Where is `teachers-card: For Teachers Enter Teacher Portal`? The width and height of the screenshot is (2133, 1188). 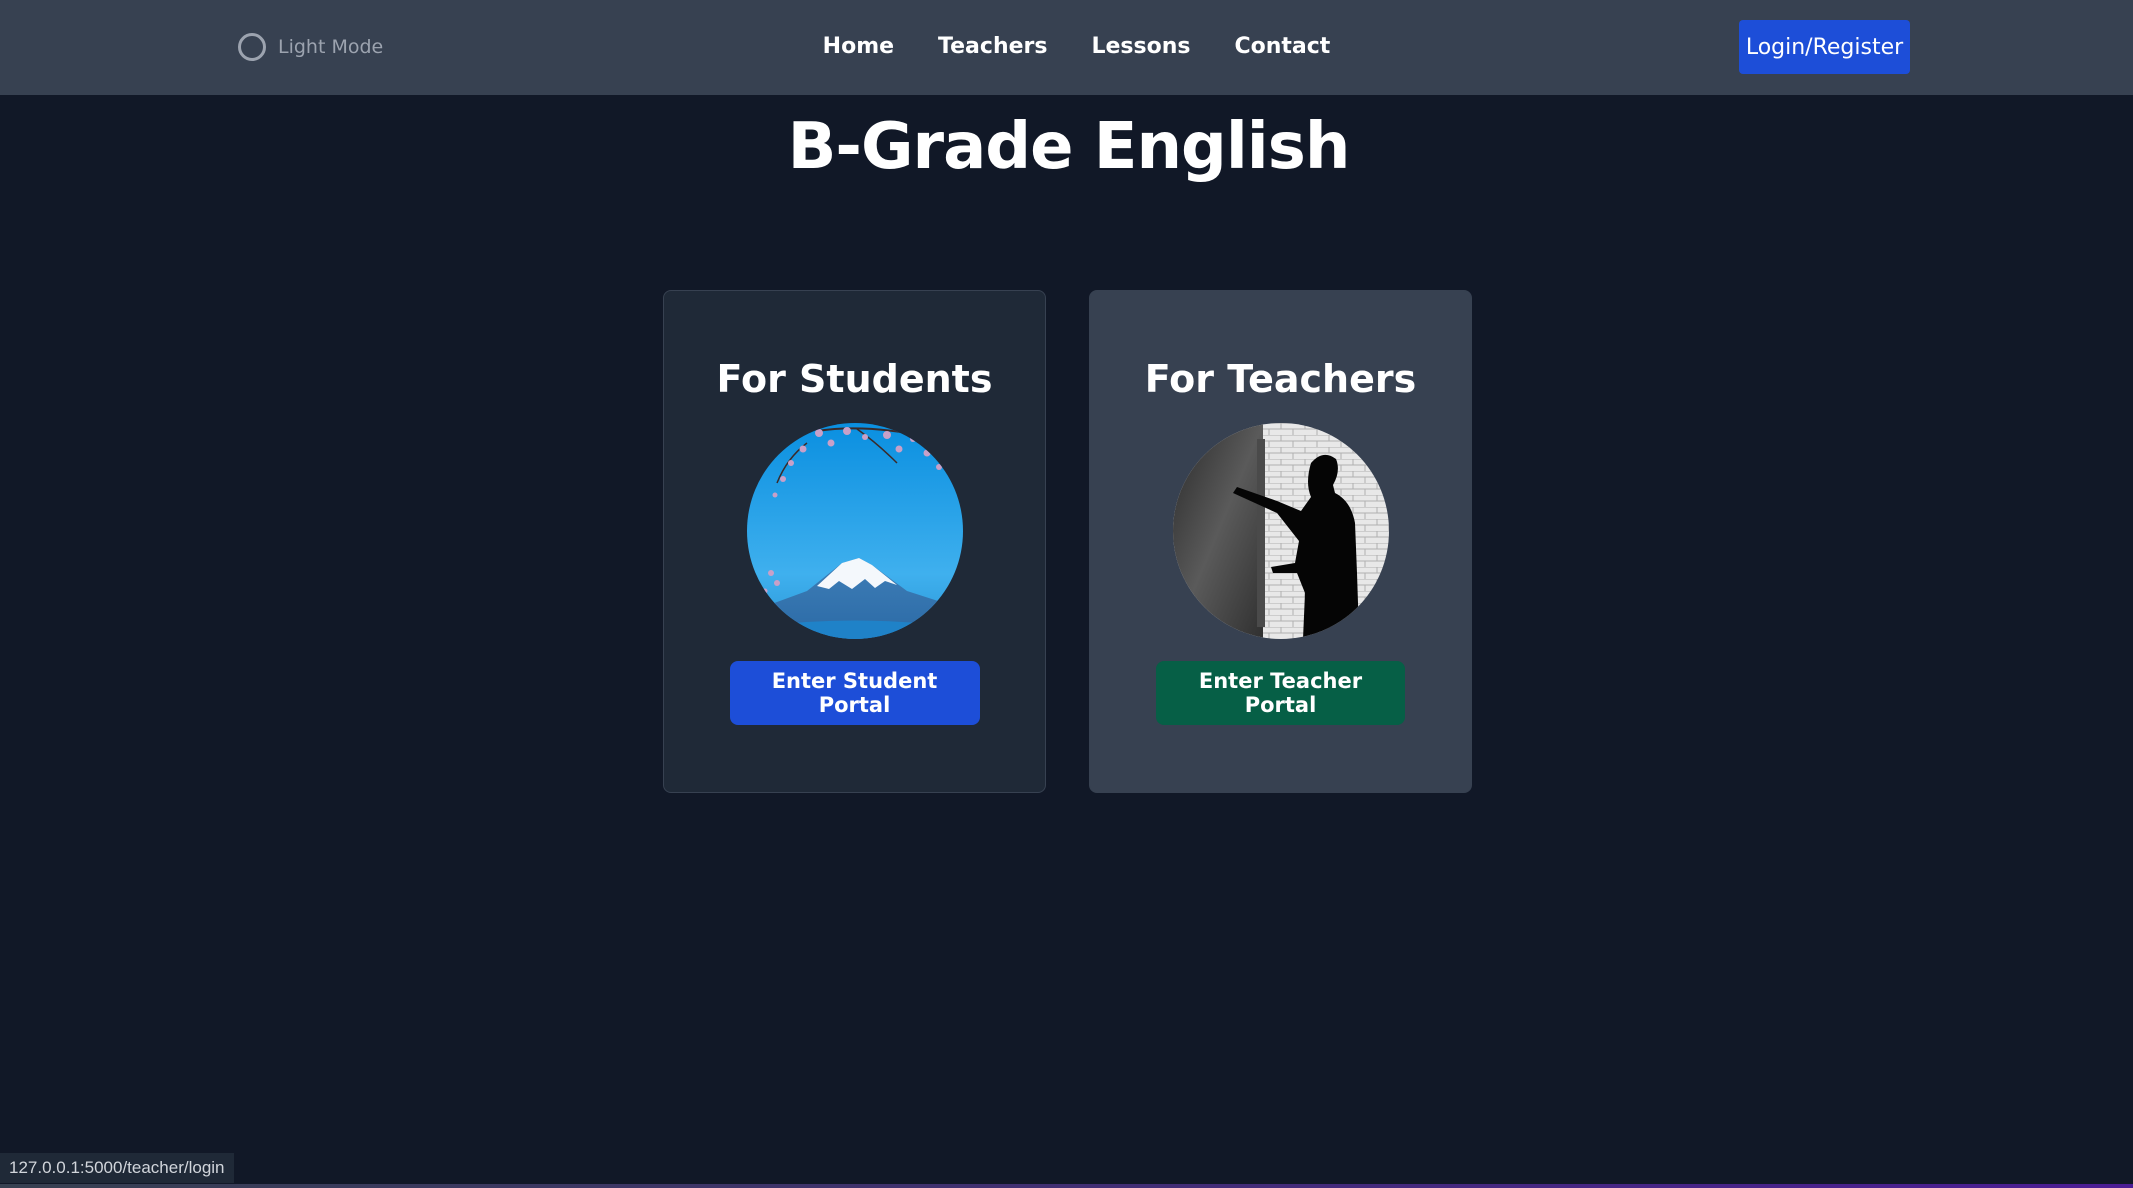
teachers-card: For Teachers Enter Teacher Portal is located at coordinates (1280, 541).